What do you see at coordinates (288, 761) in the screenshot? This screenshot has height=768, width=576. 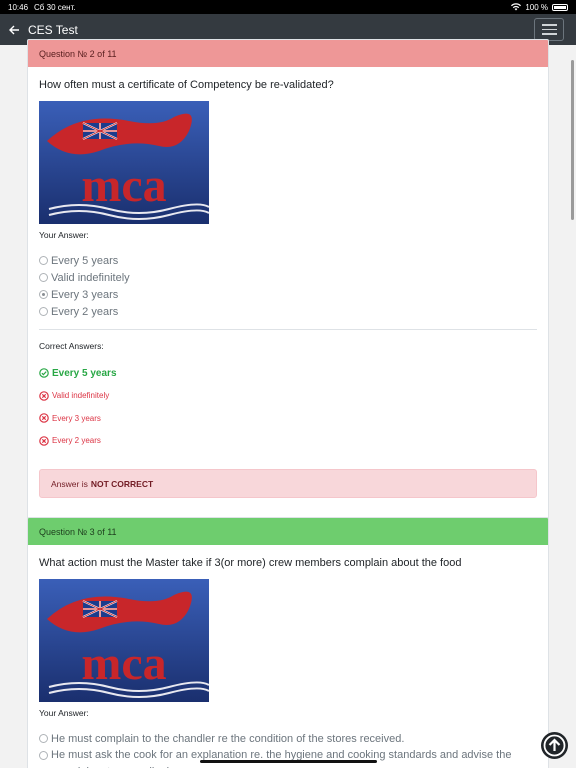 I see `home-indicator` at bounding box center [288, 761].